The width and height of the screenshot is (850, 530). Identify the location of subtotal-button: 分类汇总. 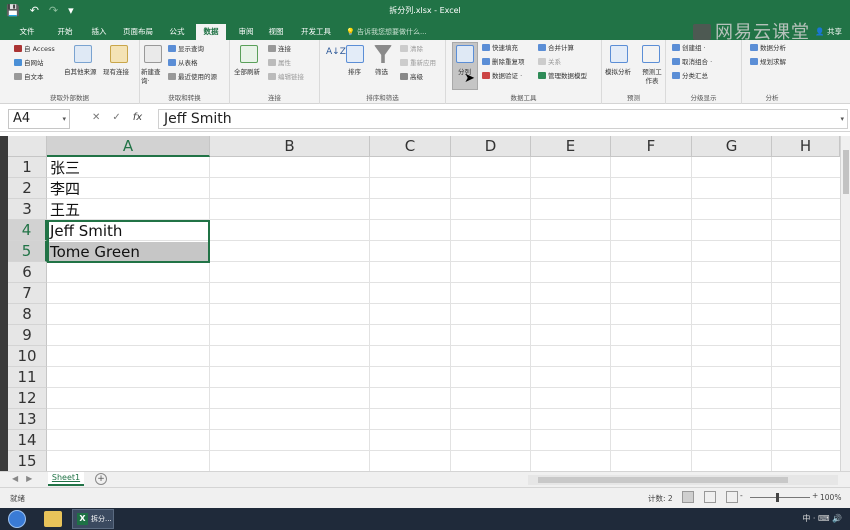
(690, 76).